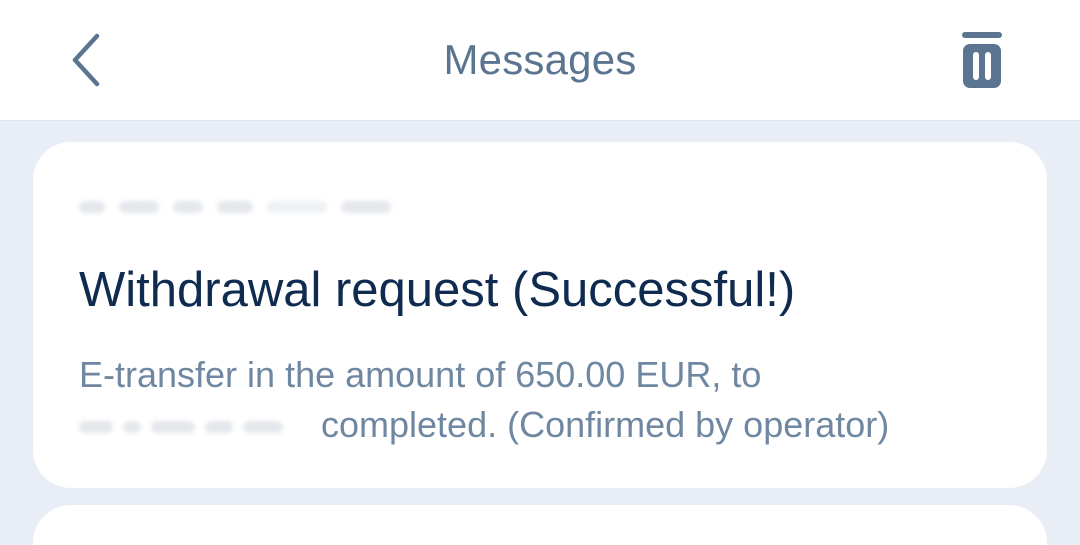  What do you see at coordinates (437, 290) in the screenshot?
I see `message-title: Withdrawal request (Successful!)` at bounding box center [437, 290].